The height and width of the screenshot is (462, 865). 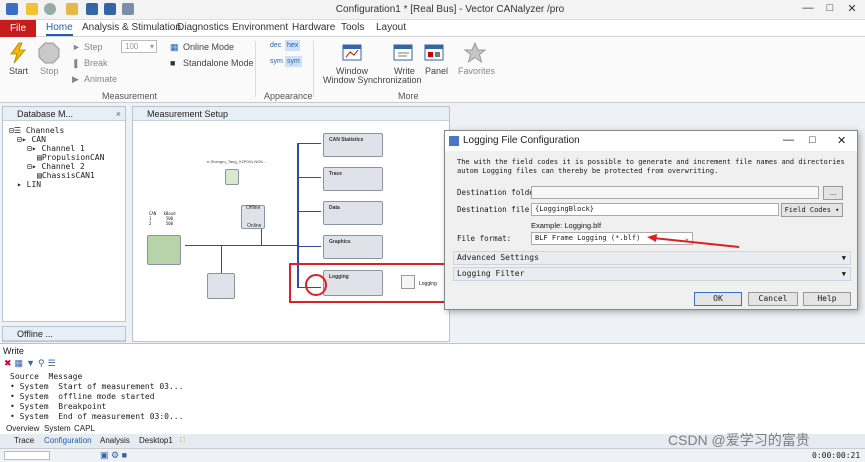 I want to click on copy-icon: ▦, so click(x=21, y=363).